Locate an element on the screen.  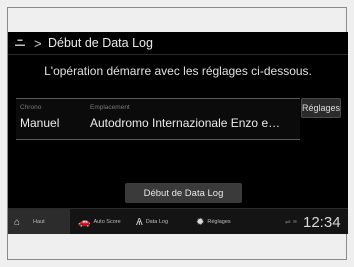
tab-home: ⌂ Haut is located at coordinates (39, 221).